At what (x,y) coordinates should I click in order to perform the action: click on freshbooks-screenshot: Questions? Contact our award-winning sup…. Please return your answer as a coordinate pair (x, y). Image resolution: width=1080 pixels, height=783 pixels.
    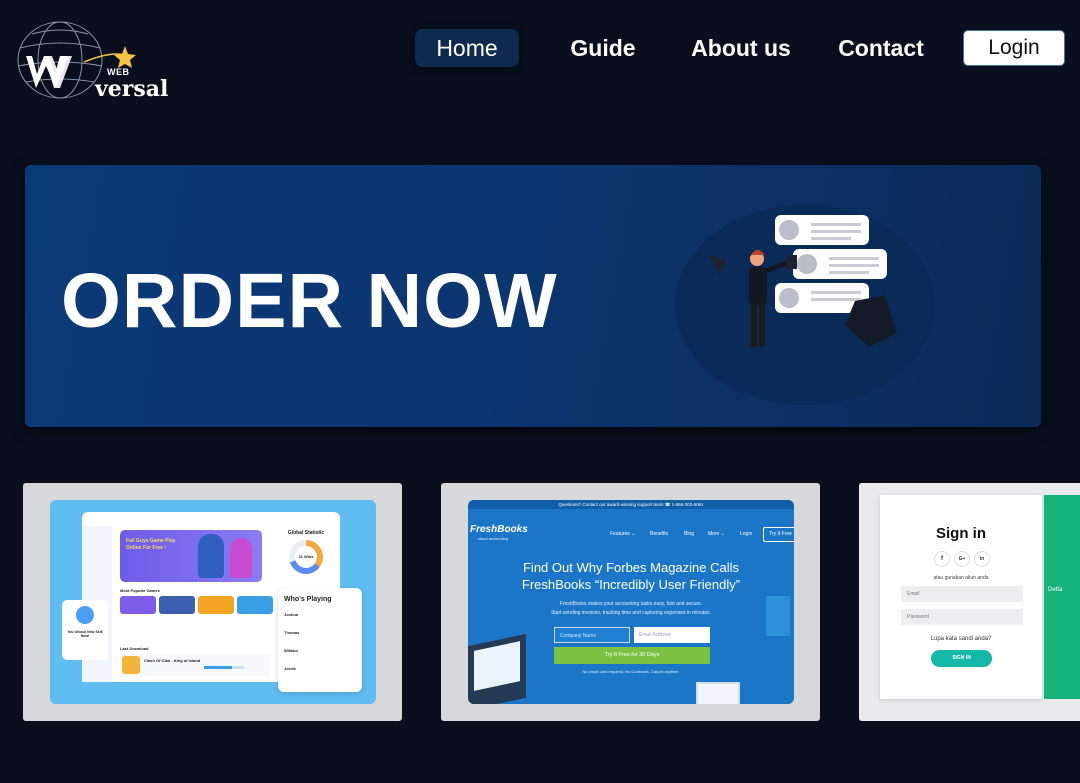
    Looking at the image, I should click on (631, 602).